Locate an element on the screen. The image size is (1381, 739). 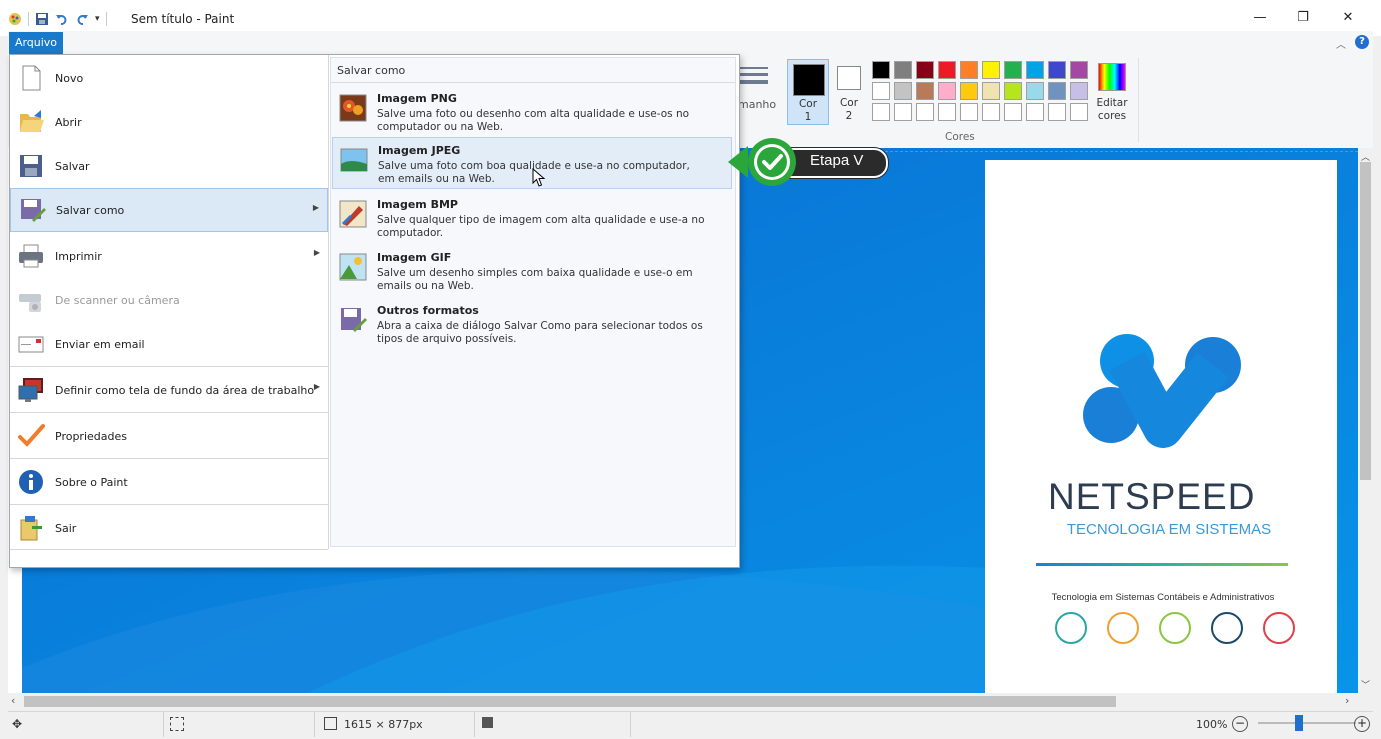
customize-qat-icon: ▾ is located at coordinates (97, 19).